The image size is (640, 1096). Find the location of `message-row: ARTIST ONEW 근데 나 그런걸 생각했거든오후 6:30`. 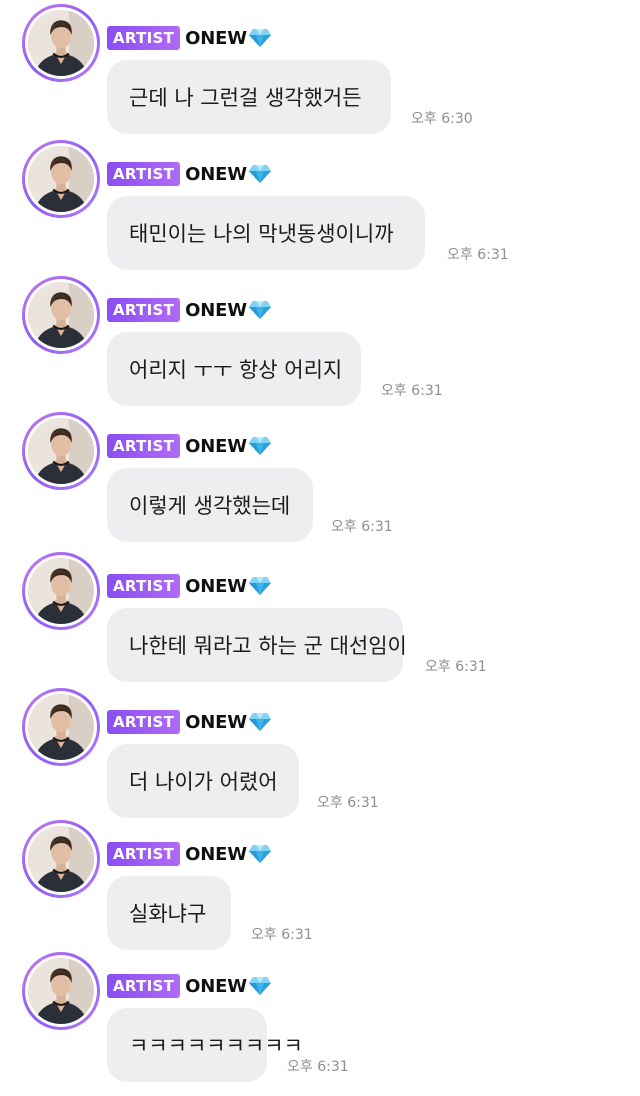

message-row: ARTIST ONEW 근데 나 그런걸 생각했거든오후 6:30 is located at coordinates (320, 68).